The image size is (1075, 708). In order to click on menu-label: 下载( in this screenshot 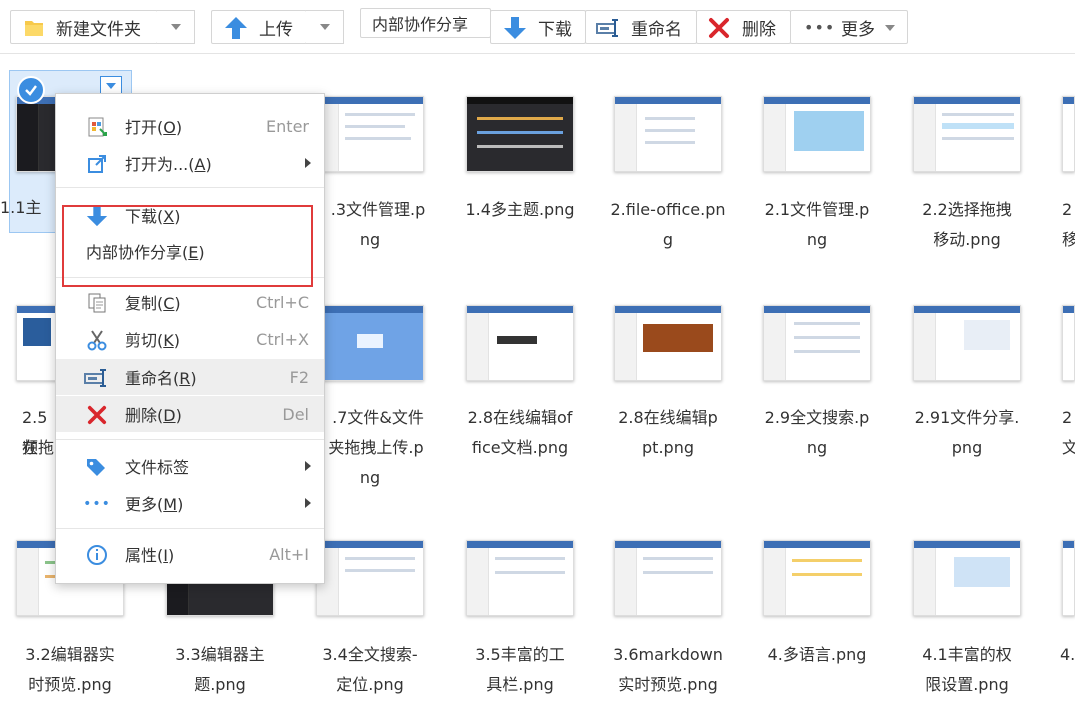, I will do `click(144, 216)`.